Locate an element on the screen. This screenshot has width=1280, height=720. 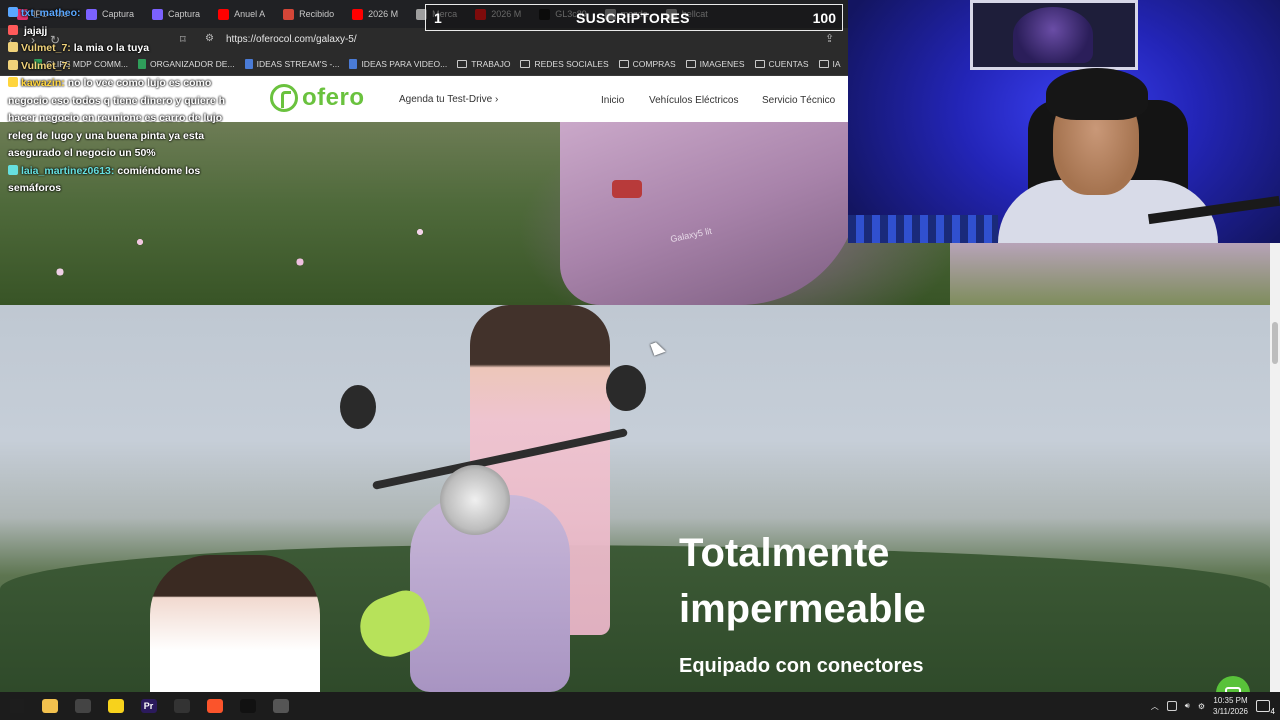
app-icon is located at coordinates (280, 706).